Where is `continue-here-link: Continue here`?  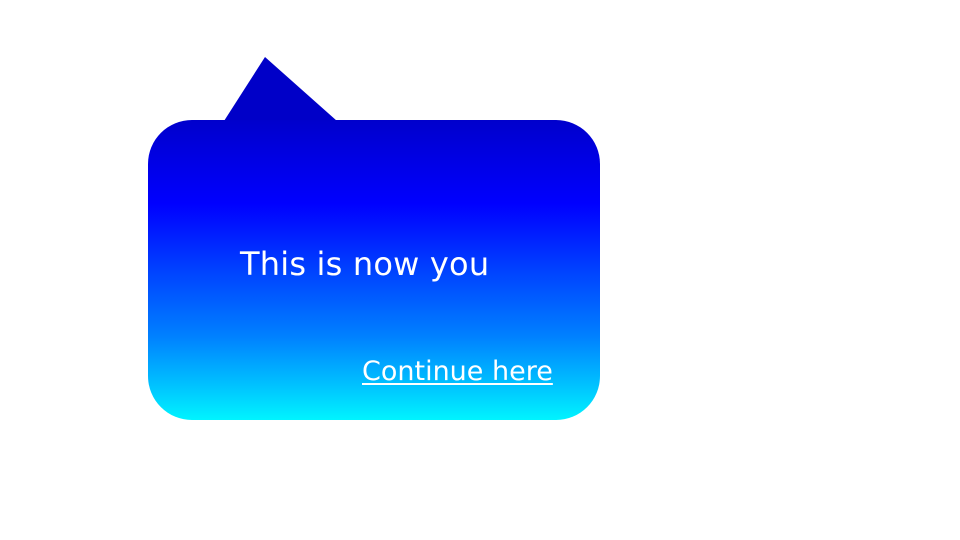 continue-here-link: Continue here is located at coordinates (457, 372).